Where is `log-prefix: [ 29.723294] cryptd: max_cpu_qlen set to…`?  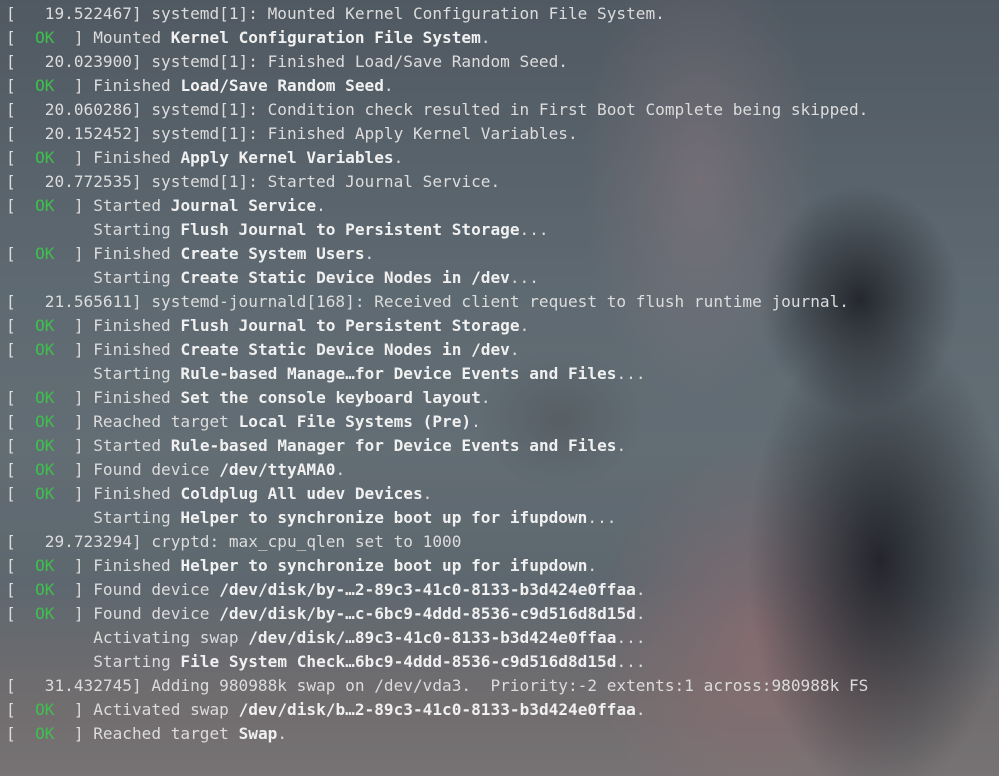
log-prefix: [ 29.723294] cryptd: max_cpu_qlen set to… is located at coordinates (234, 541).